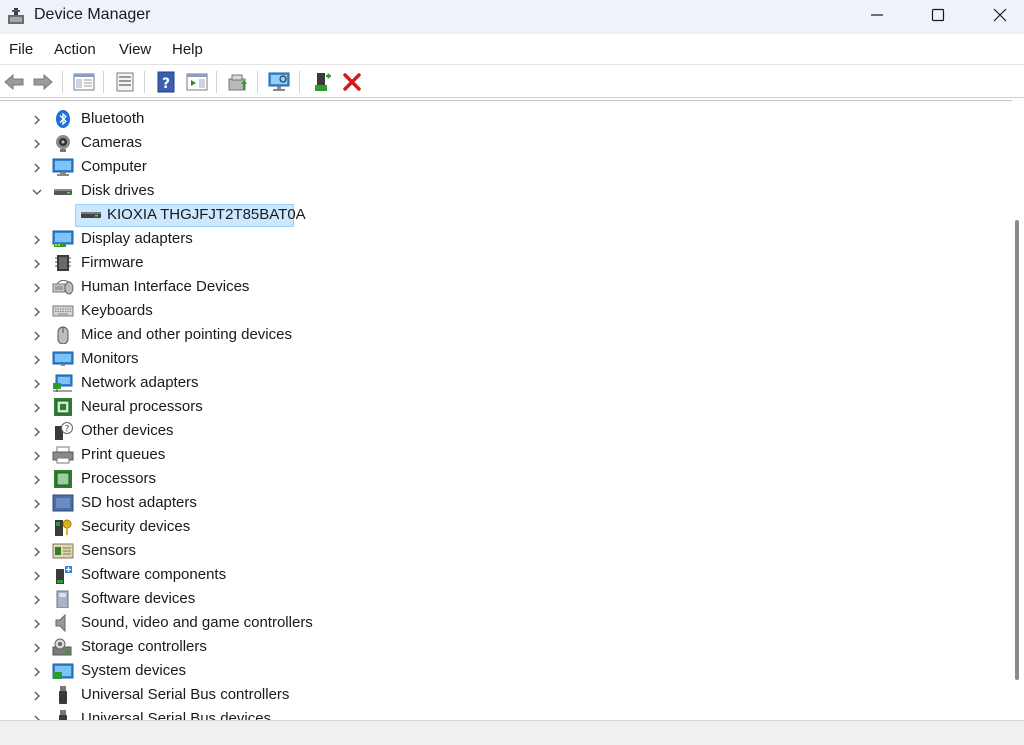  Describe the element at coordinates (500, 623) in the screenshot. I see `tree-item-sound-video-game-controllers: Sound, video and game controllers` at that location.